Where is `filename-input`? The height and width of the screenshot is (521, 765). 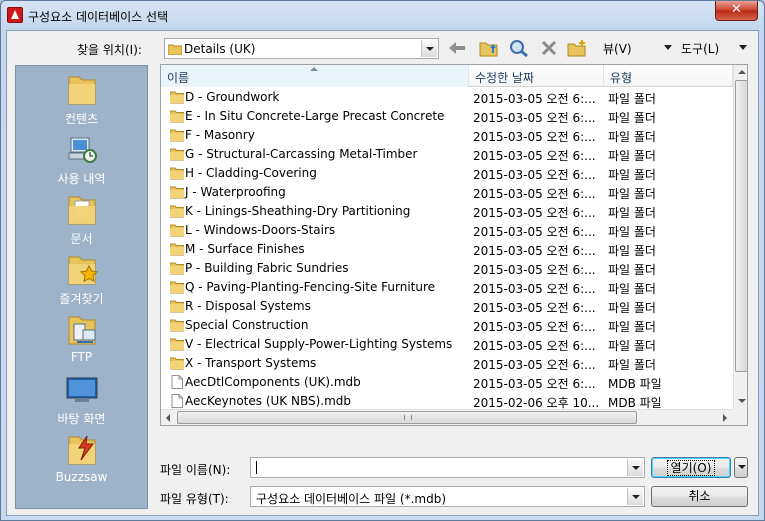 filename-input is located at coordinates (447, 467).